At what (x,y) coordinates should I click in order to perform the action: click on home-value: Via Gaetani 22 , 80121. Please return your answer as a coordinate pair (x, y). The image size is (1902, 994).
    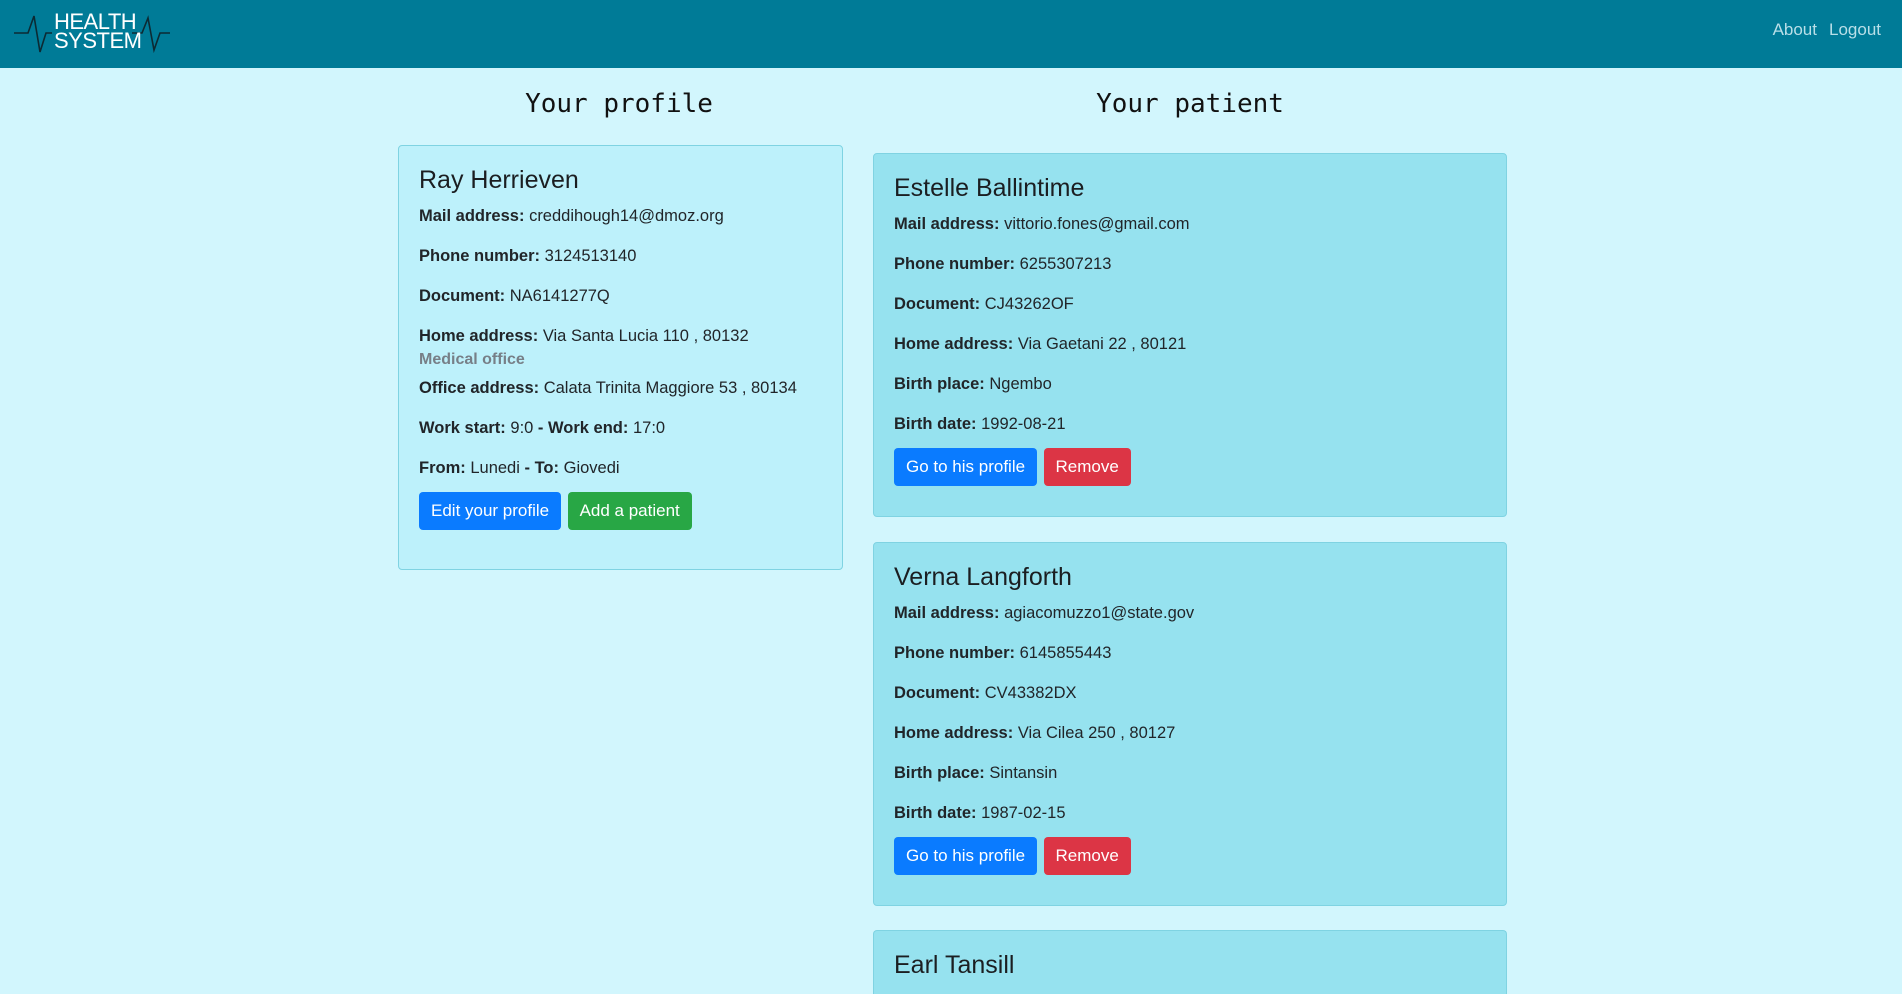
    Looking at the image, I should click on (1102, 344).